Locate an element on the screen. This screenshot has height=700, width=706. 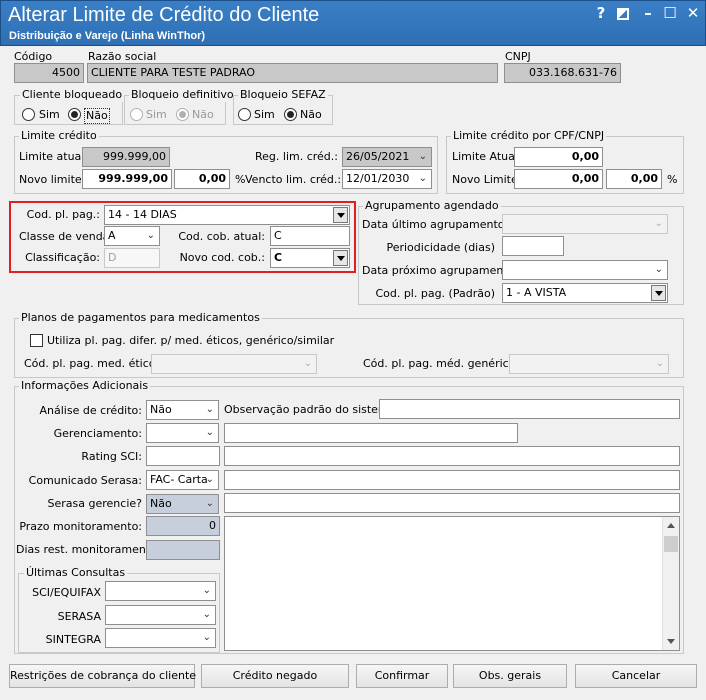
observacao-memo is located at coordinates (452, 583).